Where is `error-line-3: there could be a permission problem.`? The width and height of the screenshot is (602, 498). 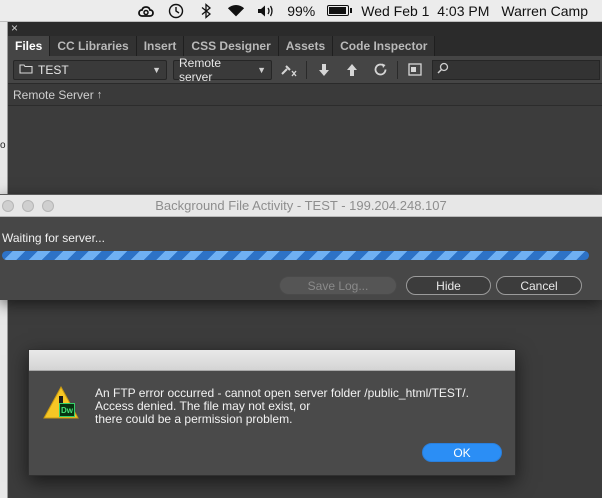 error-line-3: there could be a permission problem. is located at coordinates (194, 419).